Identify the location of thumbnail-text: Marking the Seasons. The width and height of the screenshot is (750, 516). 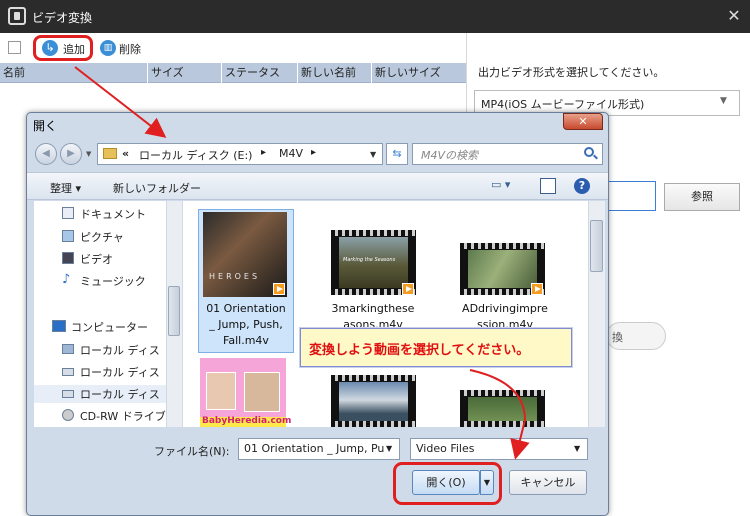
(369, 260).